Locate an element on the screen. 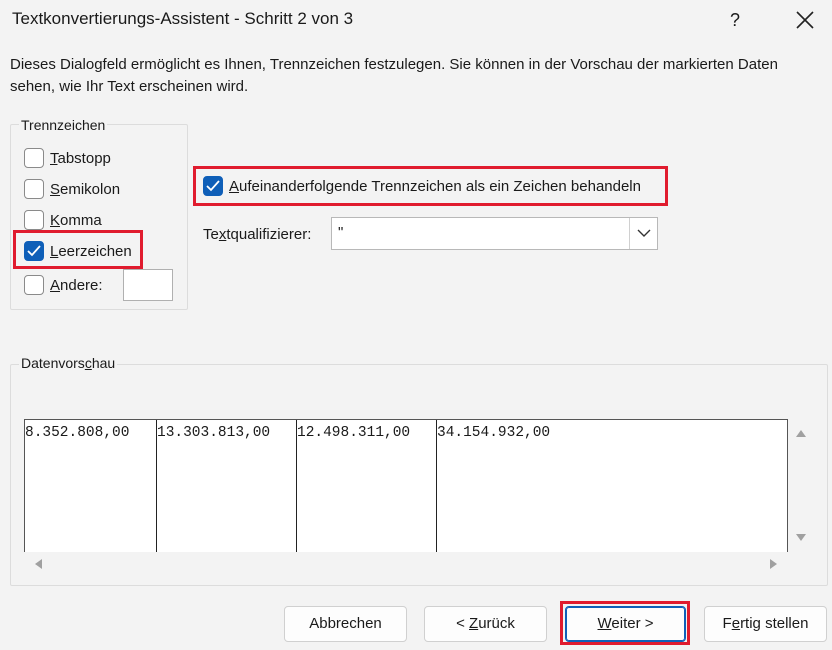  close-button is located at coordinates (805, 20).